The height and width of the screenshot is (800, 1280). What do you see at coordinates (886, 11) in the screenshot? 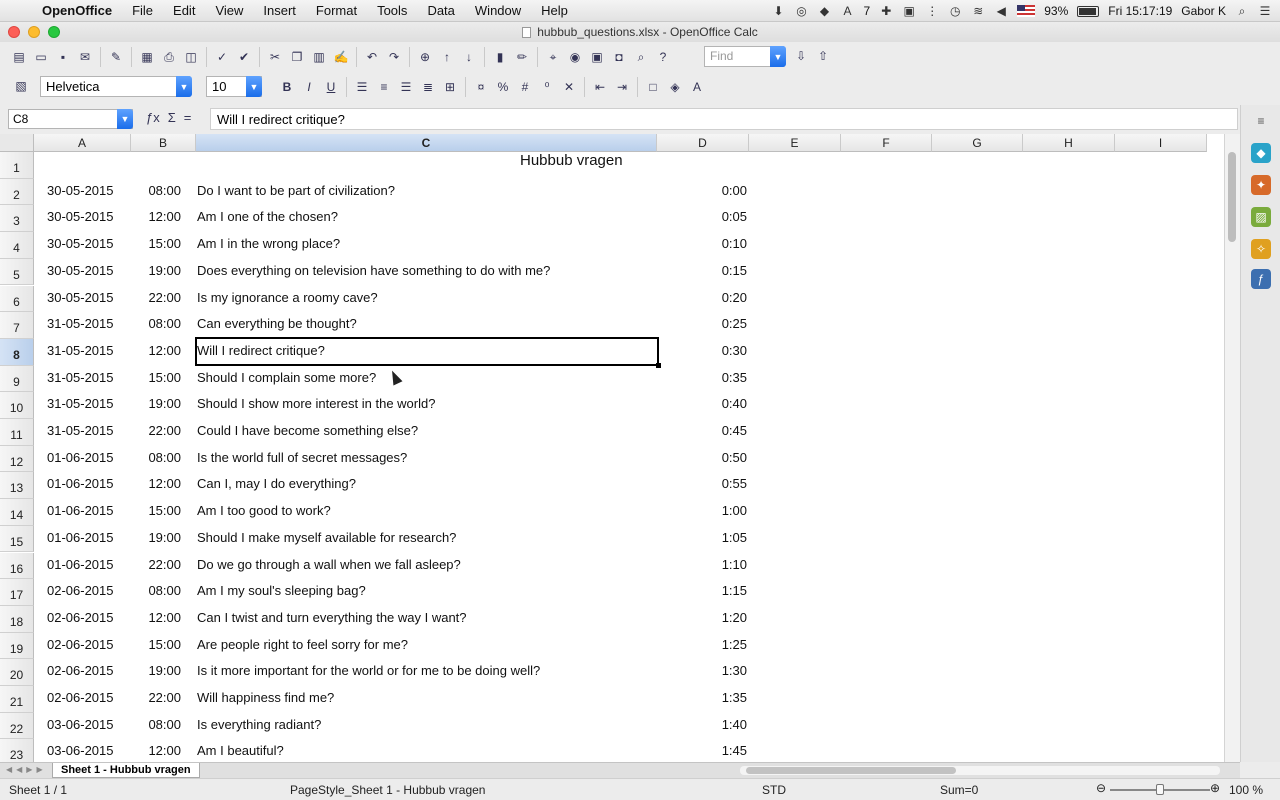
I see `plus-icon: ✚` at bounding box center [886, 11].